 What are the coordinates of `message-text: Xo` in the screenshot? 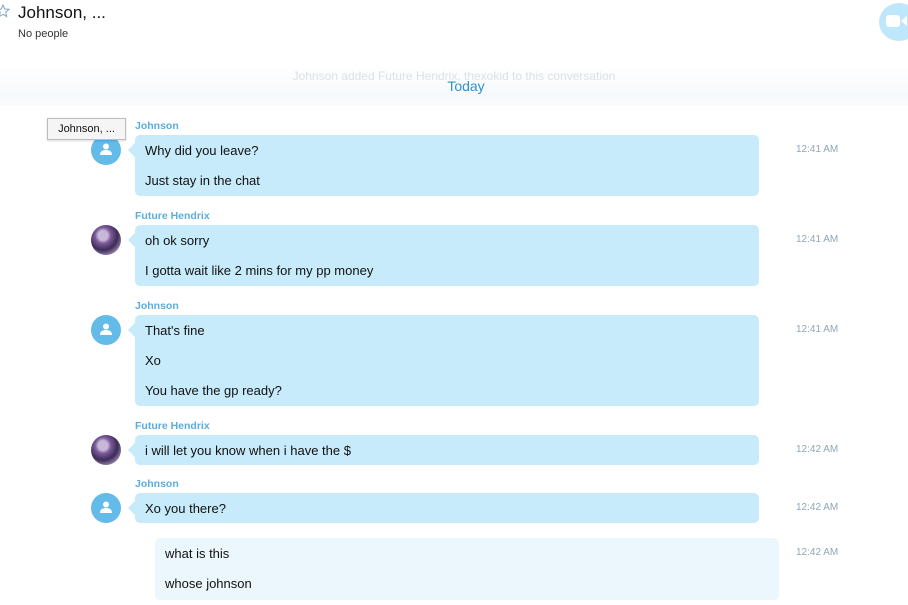 It's located at (153, 360).